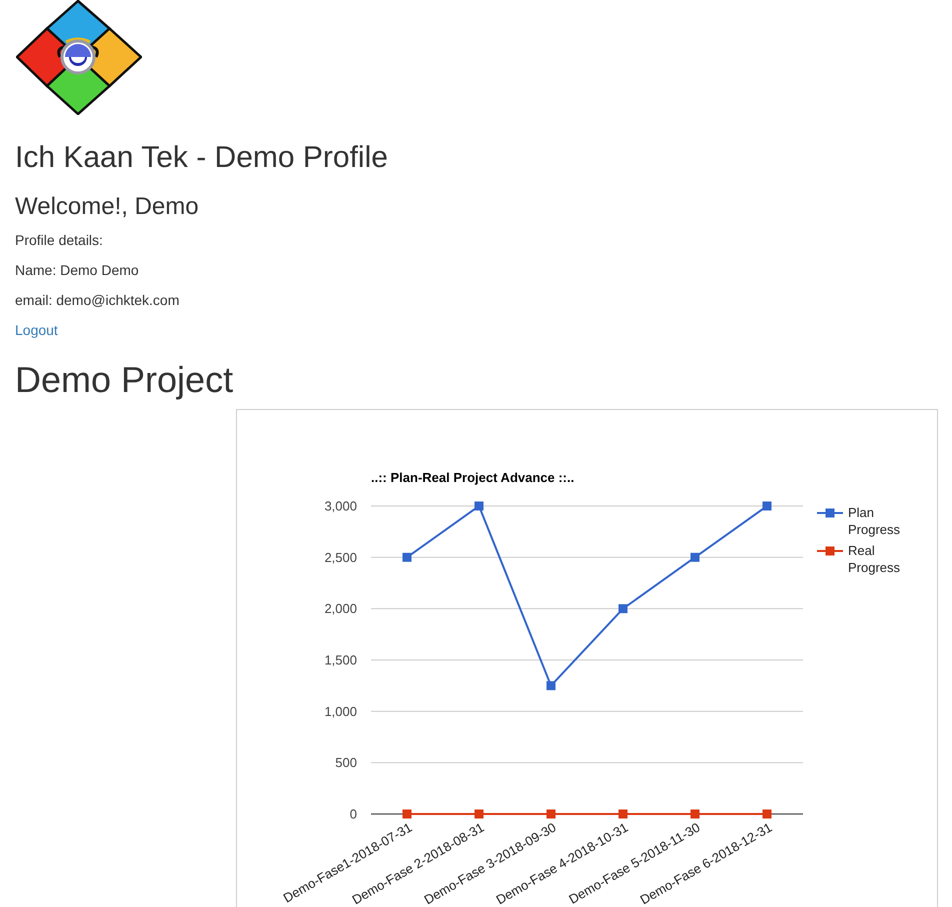 This screenshot has height=907, width=952. Describe the element at coordinates (353, 814) in the screenshot. I see `y-tick-label: 0` at that location.